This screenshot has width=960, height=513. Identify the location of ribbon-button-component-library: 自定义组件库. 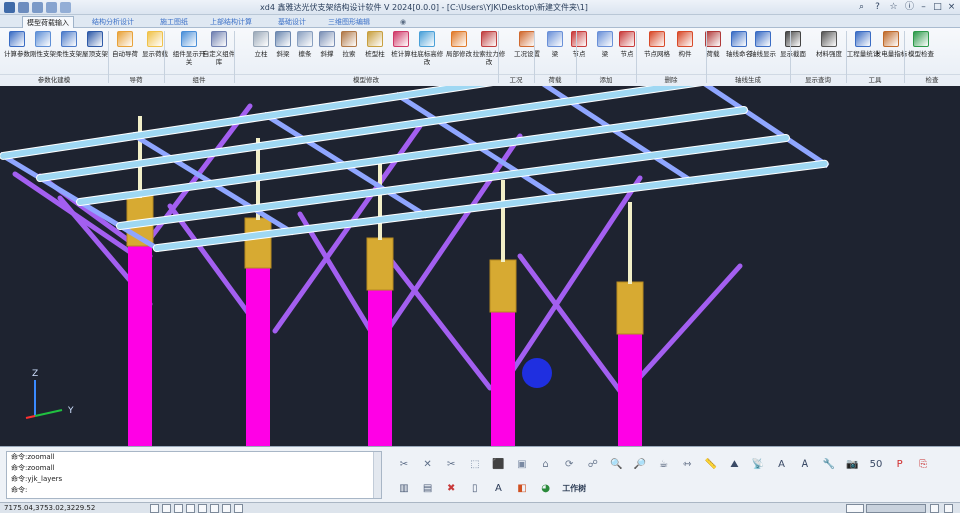
(219, 51).